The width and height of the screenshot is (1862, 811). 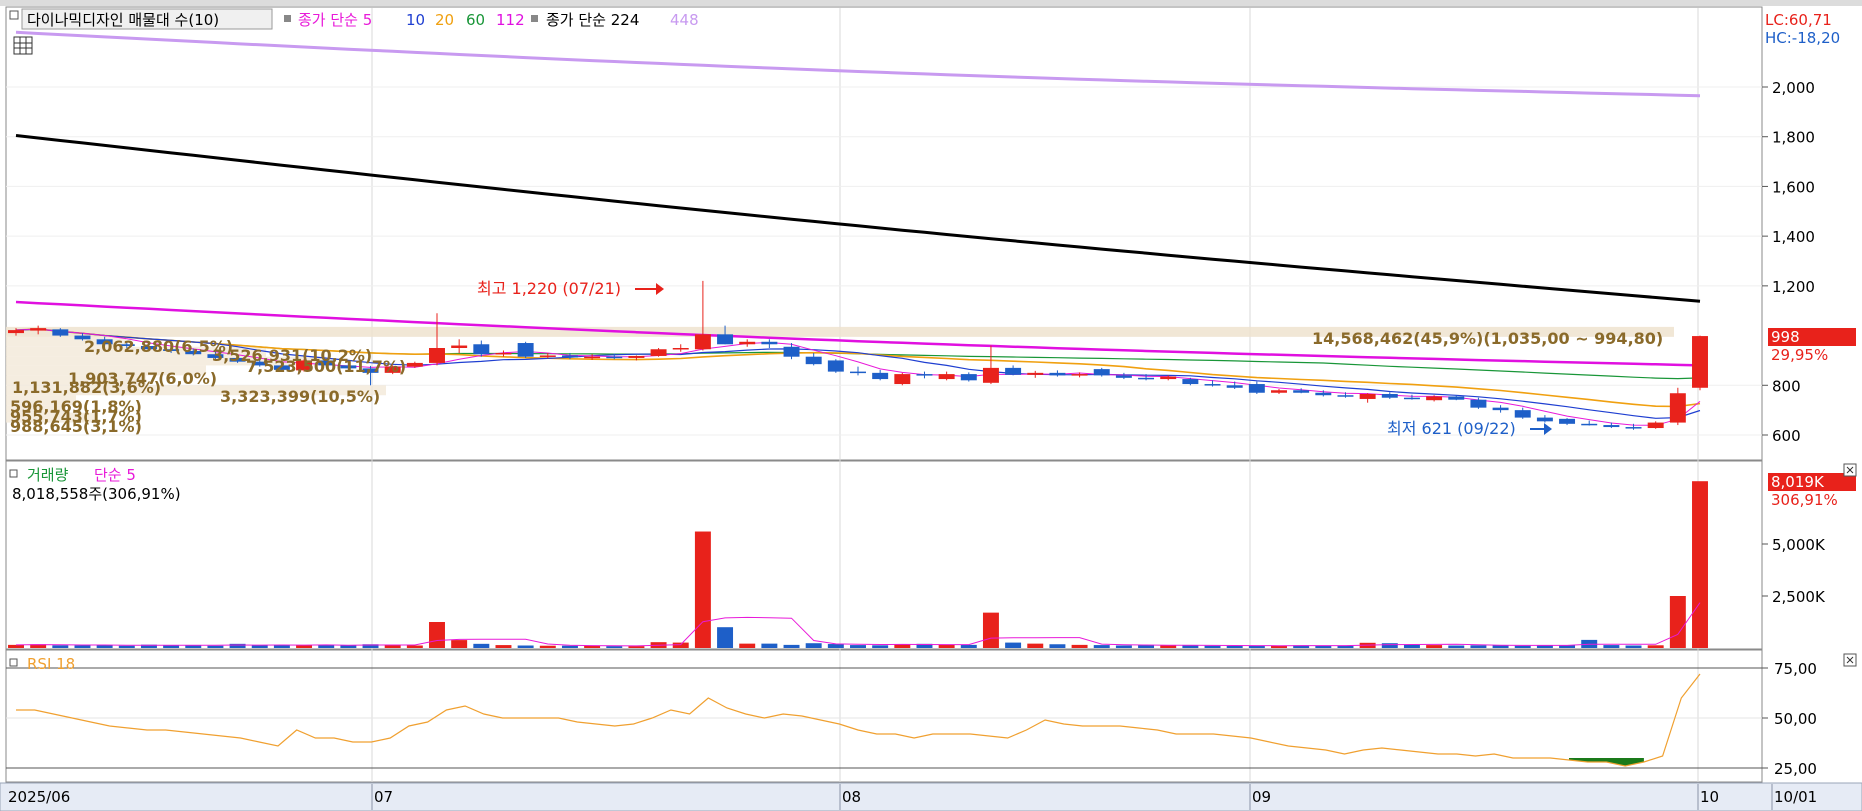 I want to click on price-tick-label: 1,400, so click(x=1793, y=237).